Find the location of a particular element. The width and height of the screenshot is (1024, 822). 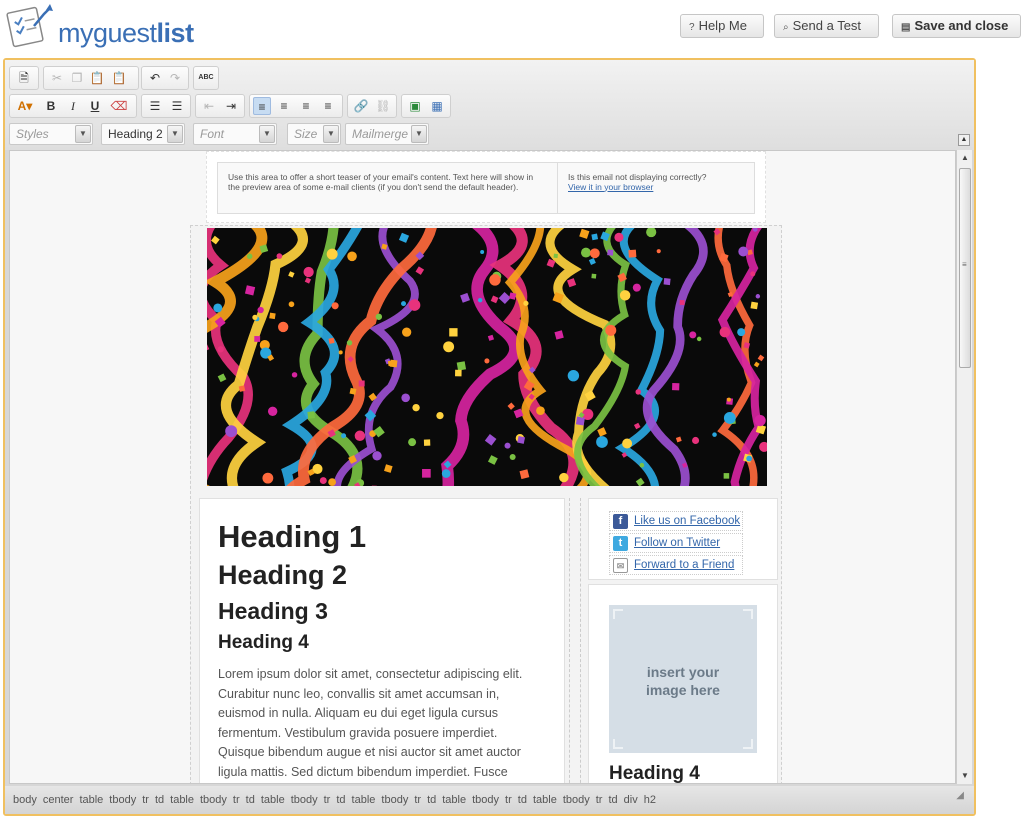

image-placeholder: insert your image here is located at coordinates (683, 679).